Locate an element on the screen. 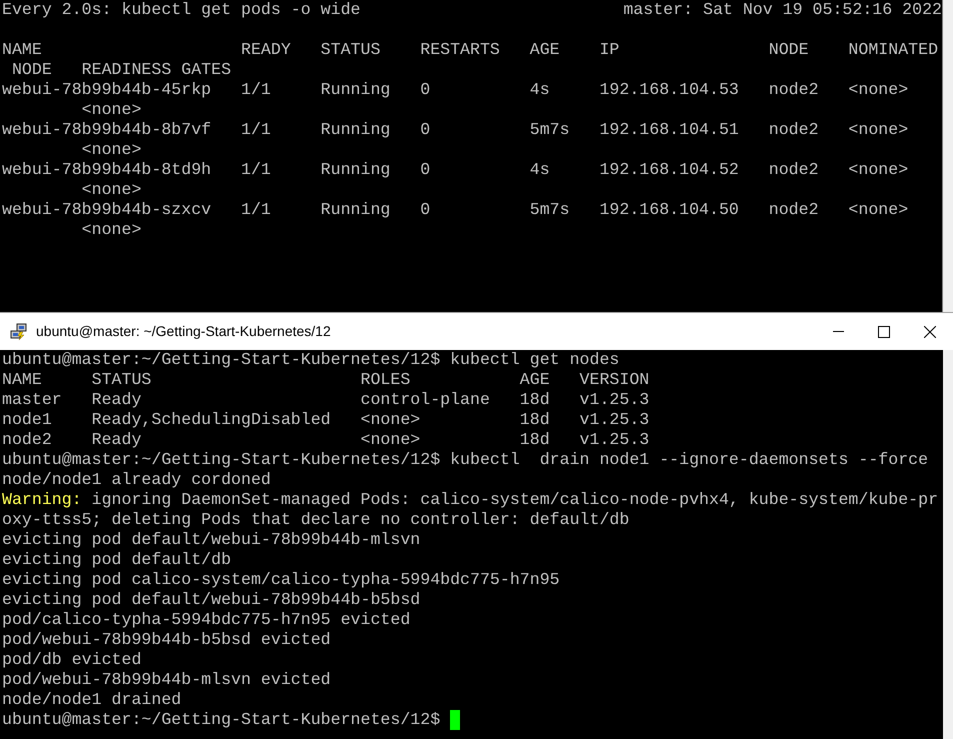 This screenshot has height=739, width=953. terminal-line: node/node1 already cordoned is located at coordinates (136, 480).